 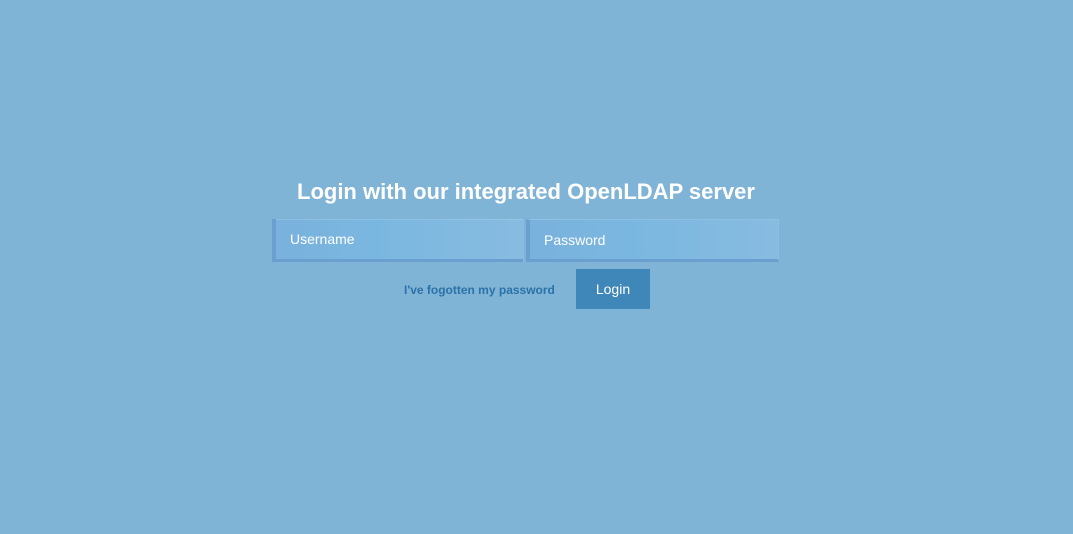 What do you see at coordinates (652, 240) in the screenshot?
I see `password-input` at bounding box center [652, 240].